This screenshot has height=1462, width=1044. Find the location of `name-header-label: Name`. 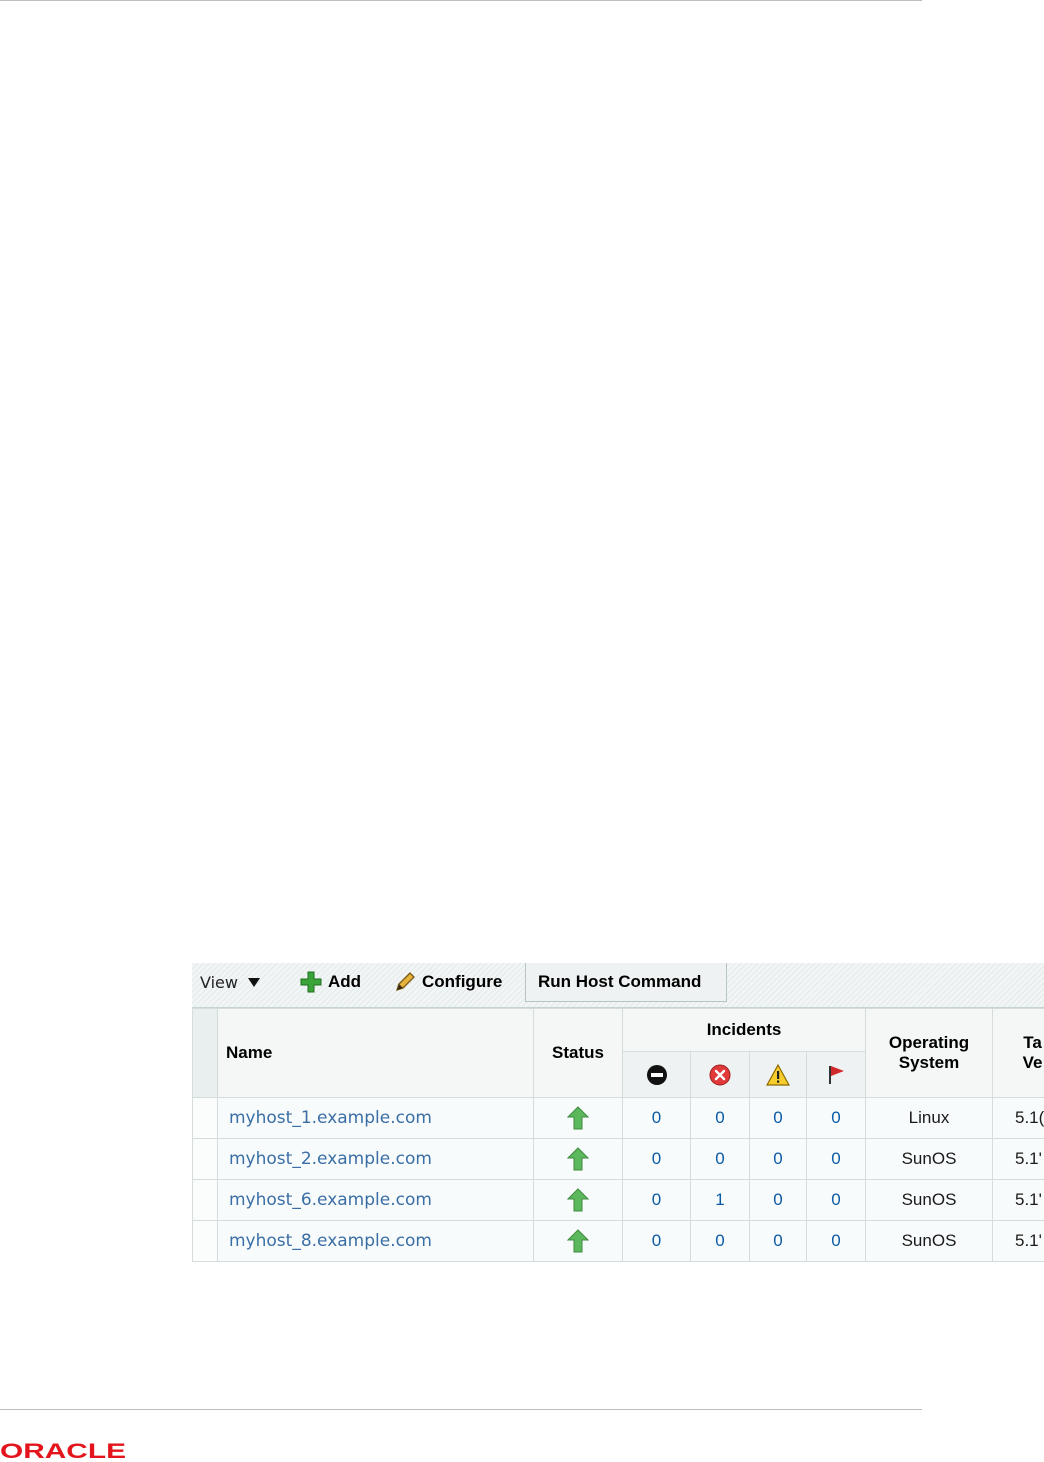

name-header-label: Name is located at coordinates (249, 1052).